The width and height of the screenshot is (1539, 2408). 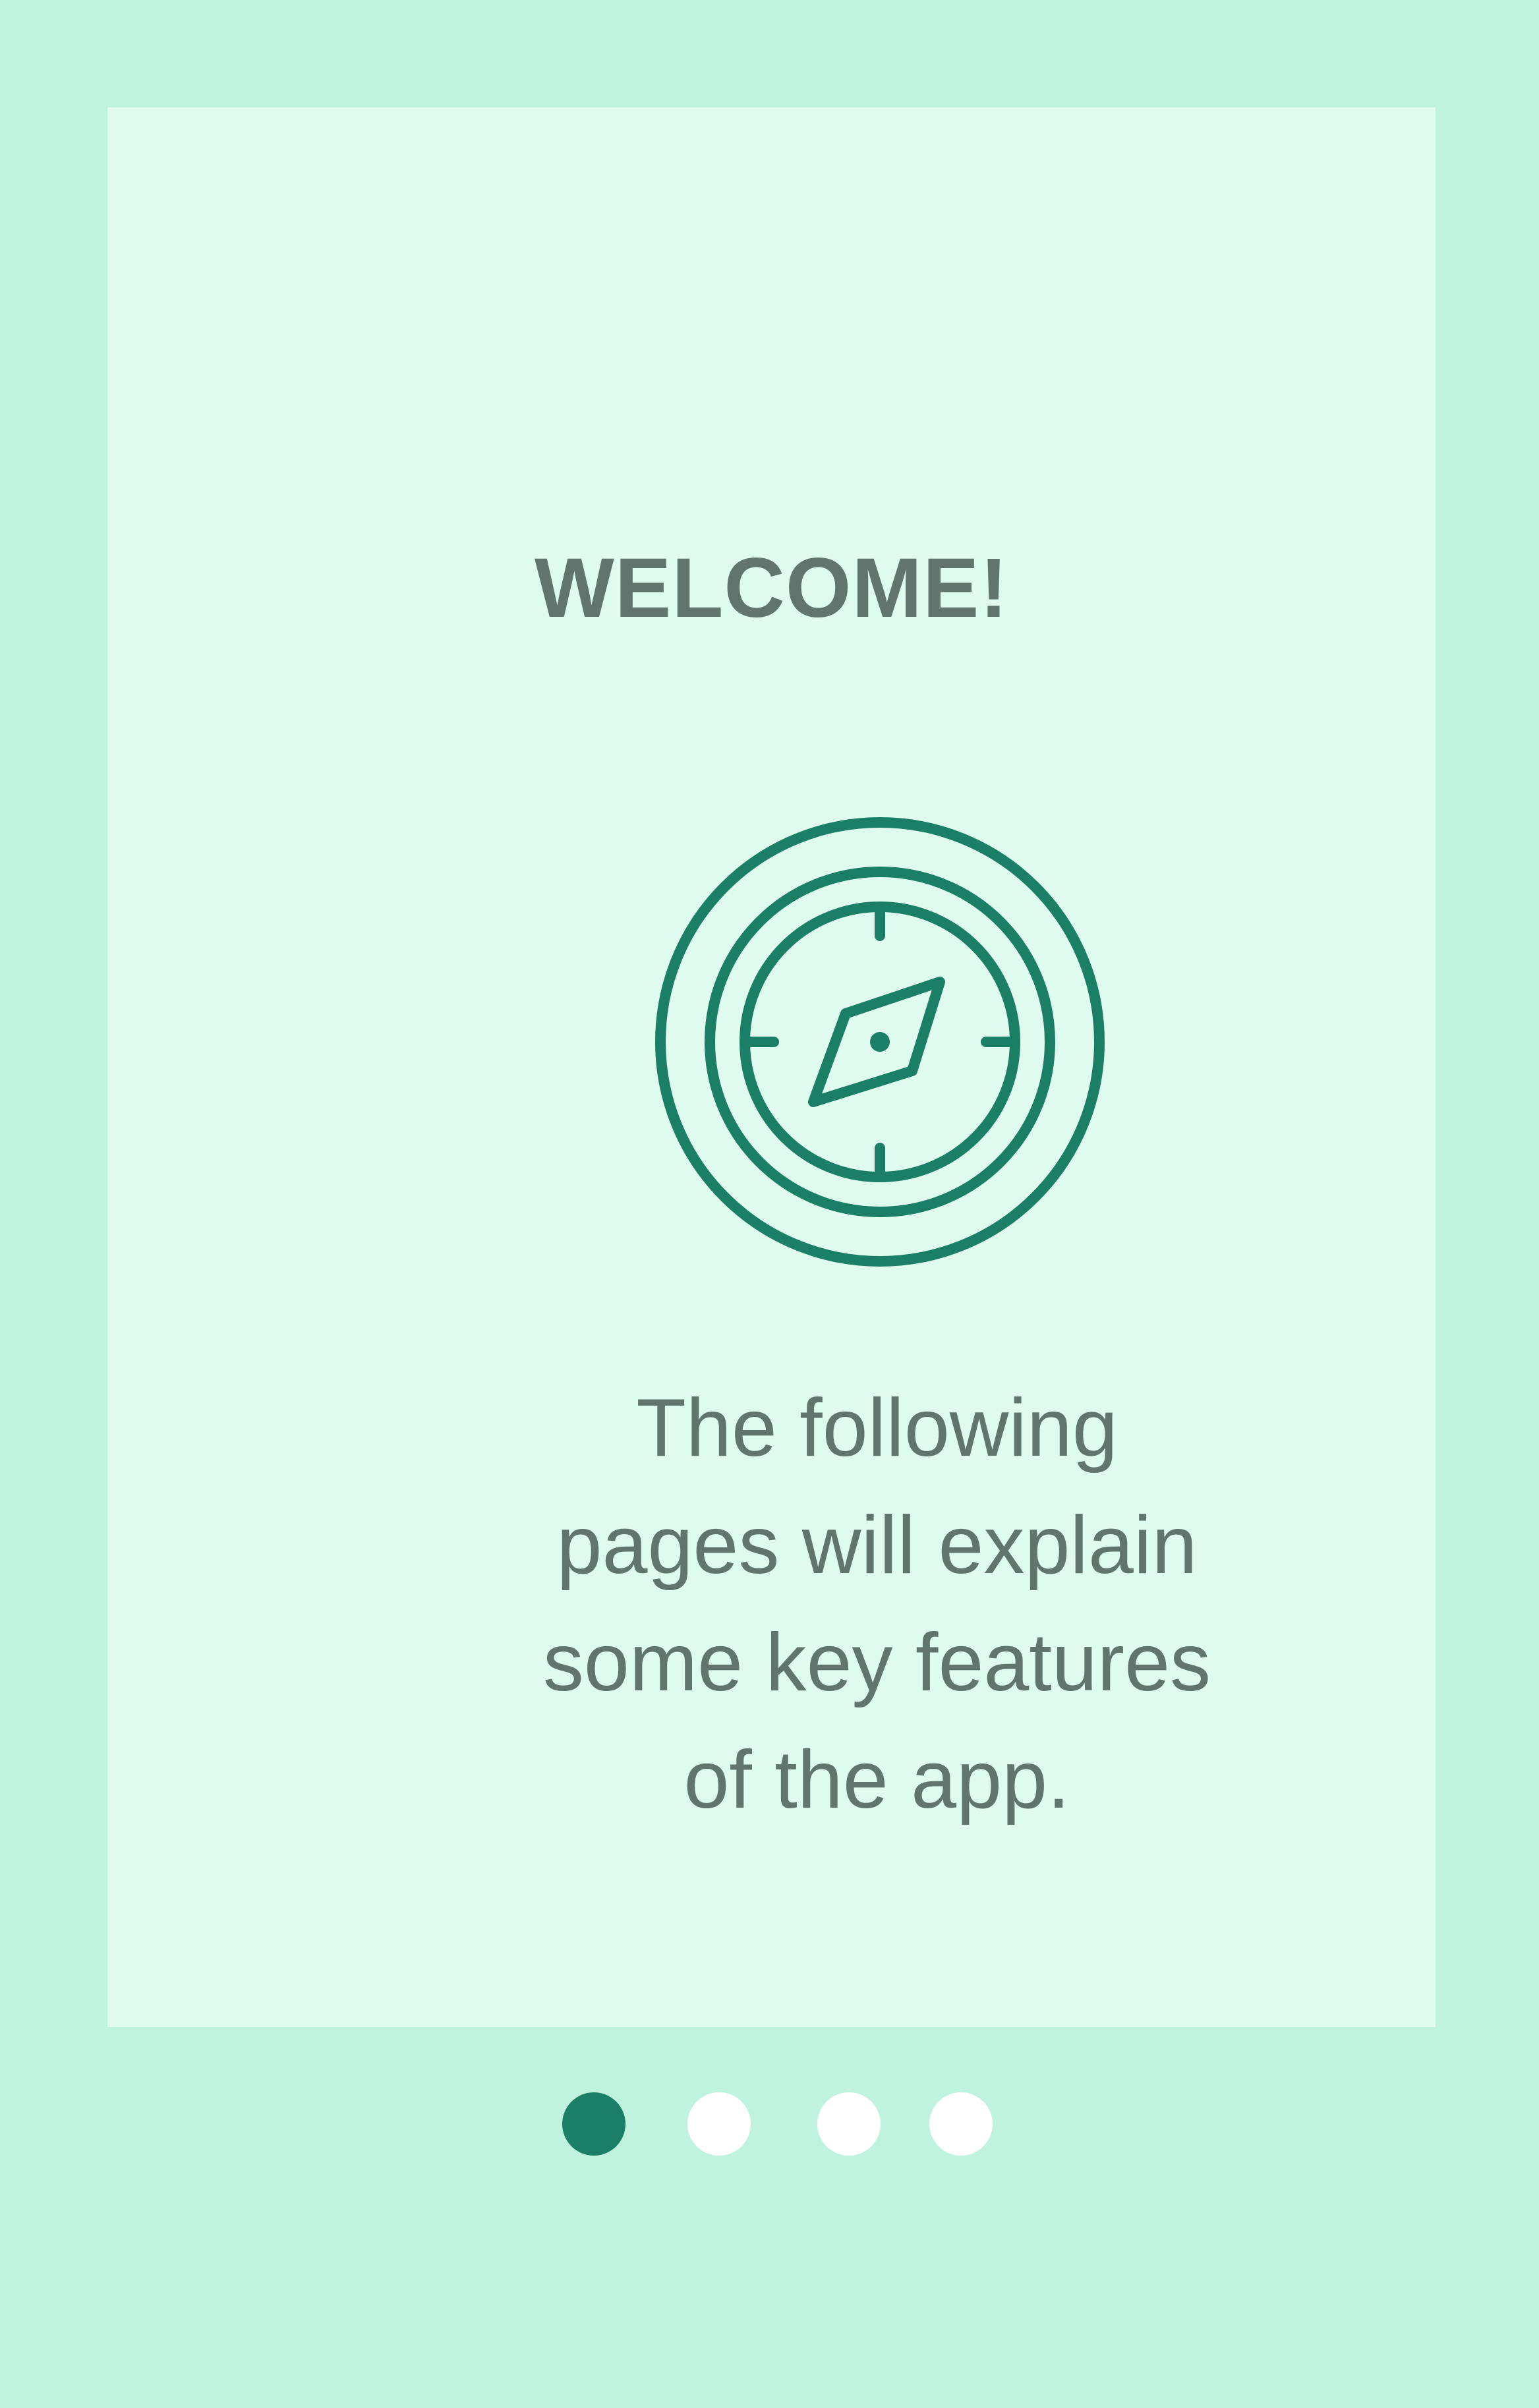 What do you see at coordinates (880, 1042) in the screenshot?
I see `compass-icon` at bounding box center [880, 1042].